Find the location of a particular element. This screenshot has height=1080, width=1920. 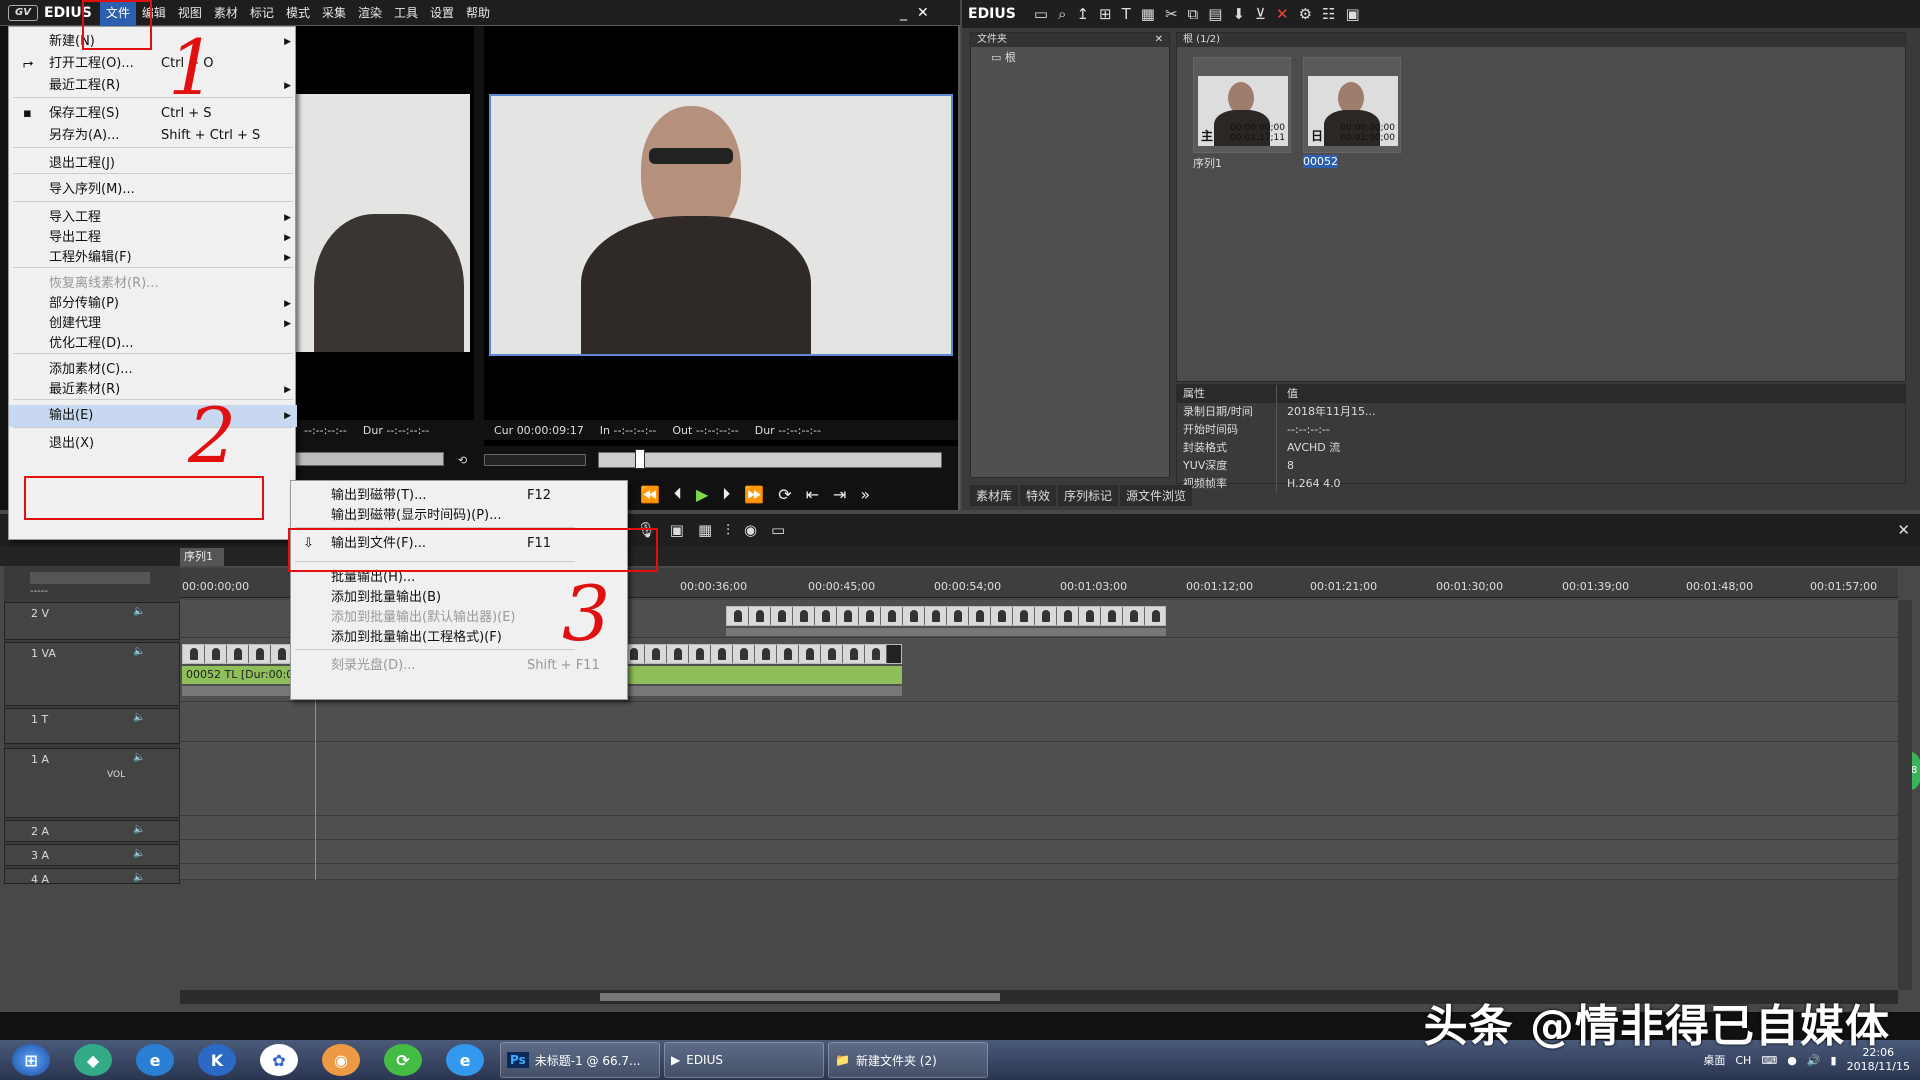

track-header-3: 1 A VOL 🔈 is located at coordinates (92, 783).